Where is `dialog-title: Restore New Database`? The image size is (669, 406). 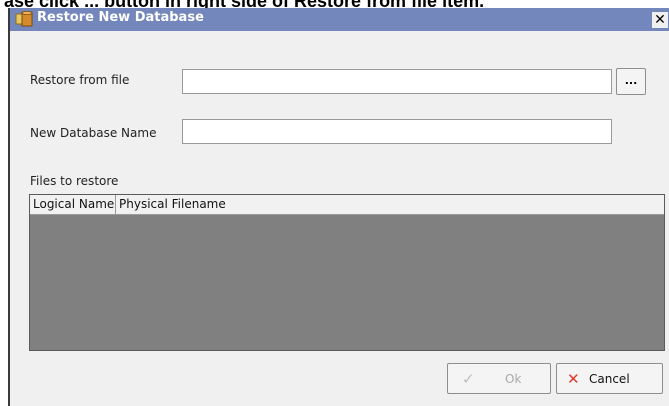
dialog-title: Restore New Database is located at coordinates (120, 17).